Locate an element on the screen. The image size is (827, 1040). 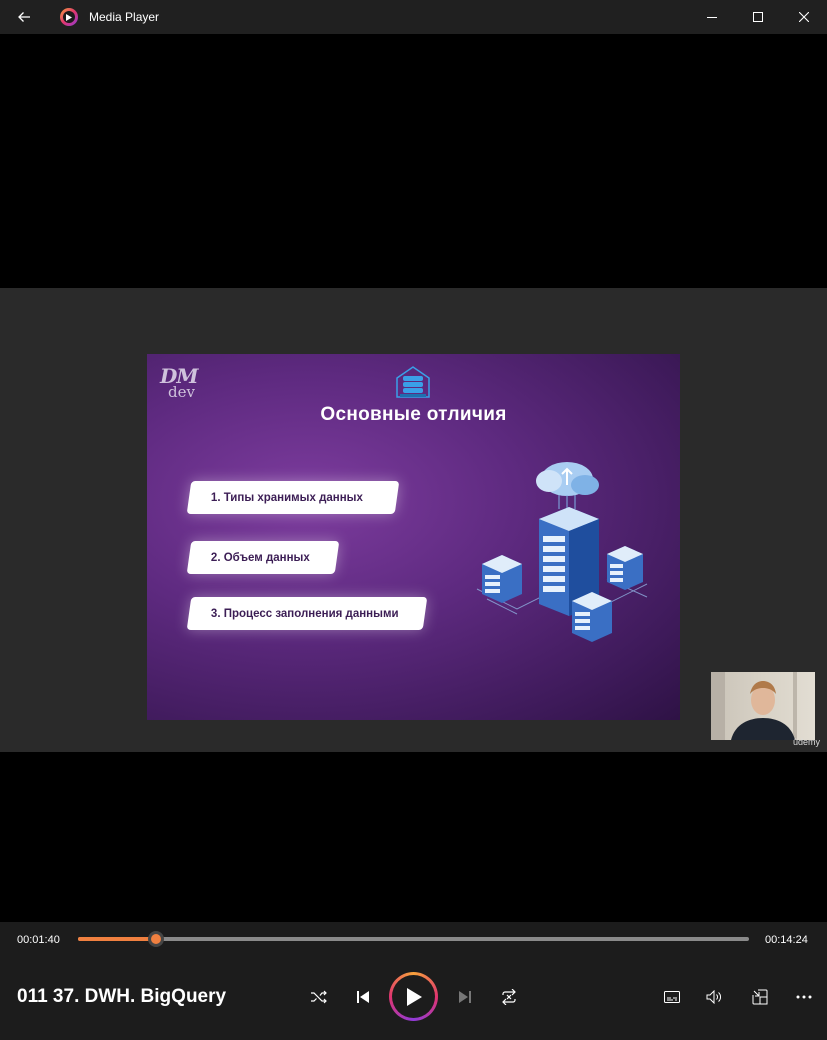
repeat-button is located at coordinates (509, 997).